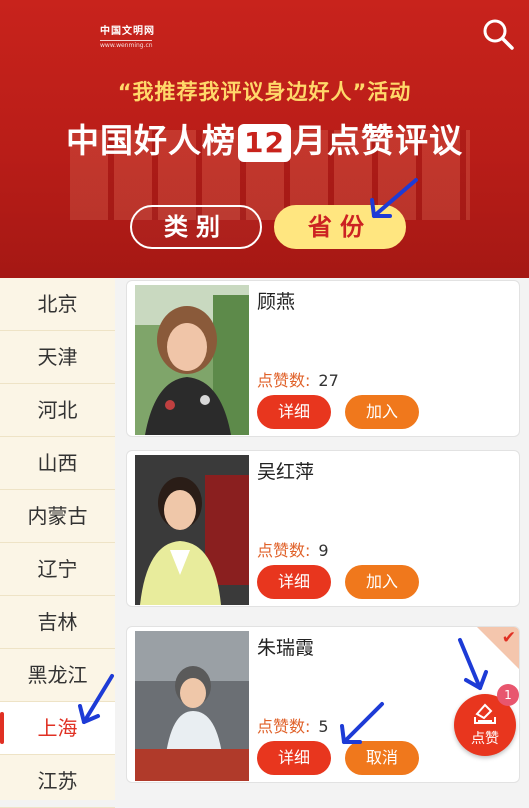 The image size is (529, 808). Describe the element at coordinates (264, 92) in the screenshot. I see `banner-subtitle: “我推荐我评议身边好人”活动` at that location.